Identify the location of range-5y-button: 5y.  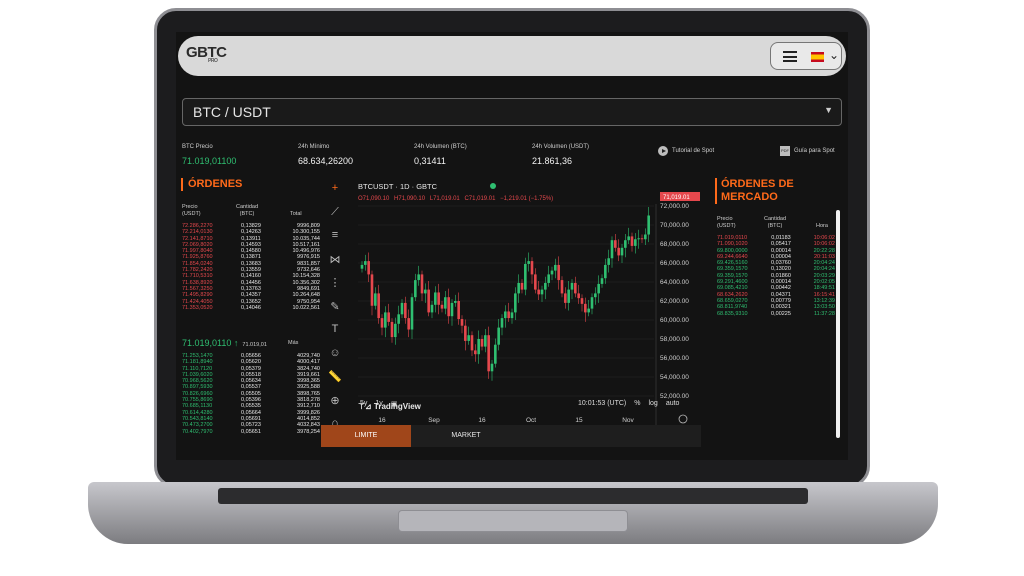
(363, 404).